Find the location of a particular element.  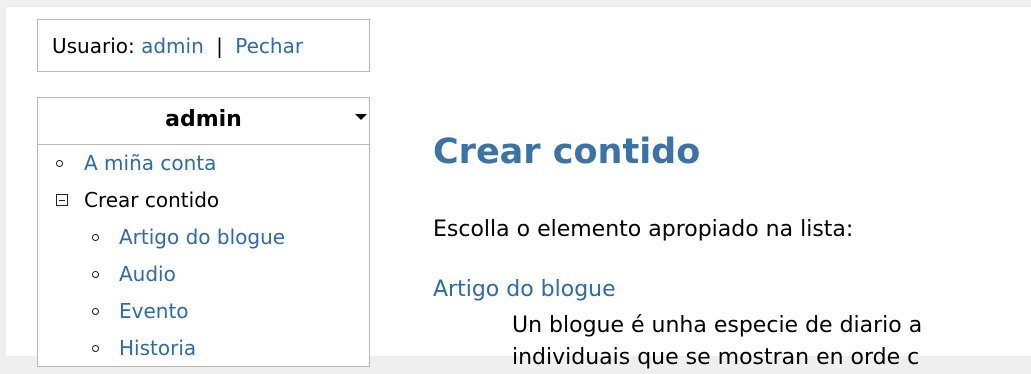

user-box: Usuario: admin | Pechar is located at coordinates (203, 45).